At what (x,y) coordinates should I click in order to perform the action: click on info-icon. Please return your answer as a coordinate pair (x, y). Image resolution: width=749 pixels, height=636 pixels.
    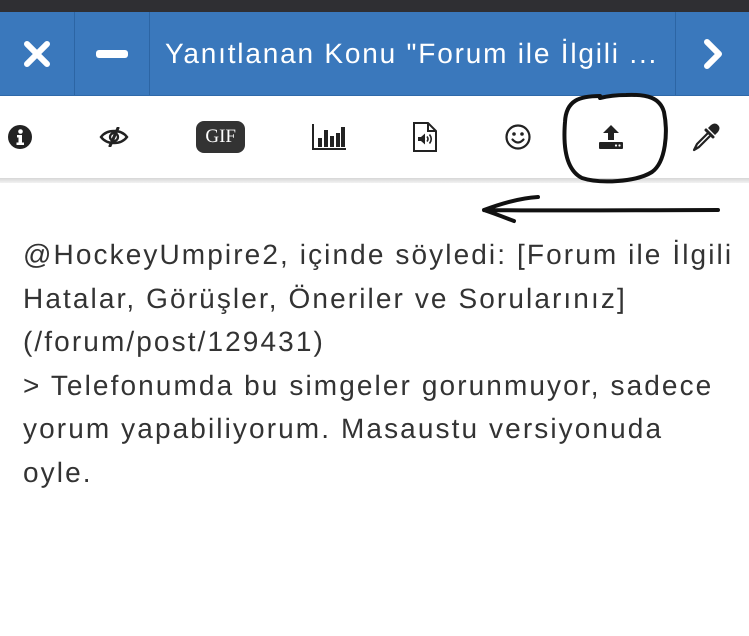
    Looking at the image, I should click on (20, 137).